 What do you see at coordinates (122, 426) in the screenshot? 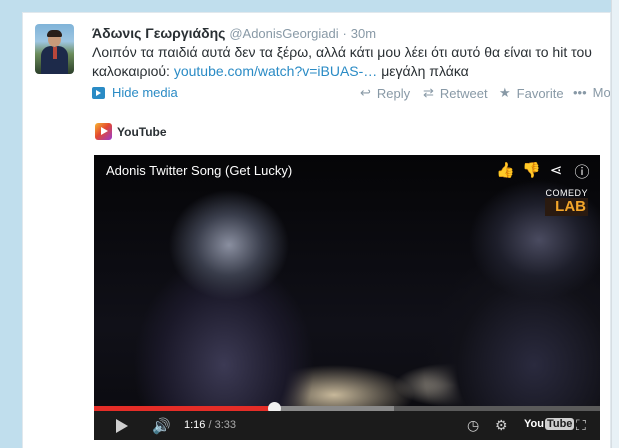
I see `play-button` at bounding box center [122, 426].